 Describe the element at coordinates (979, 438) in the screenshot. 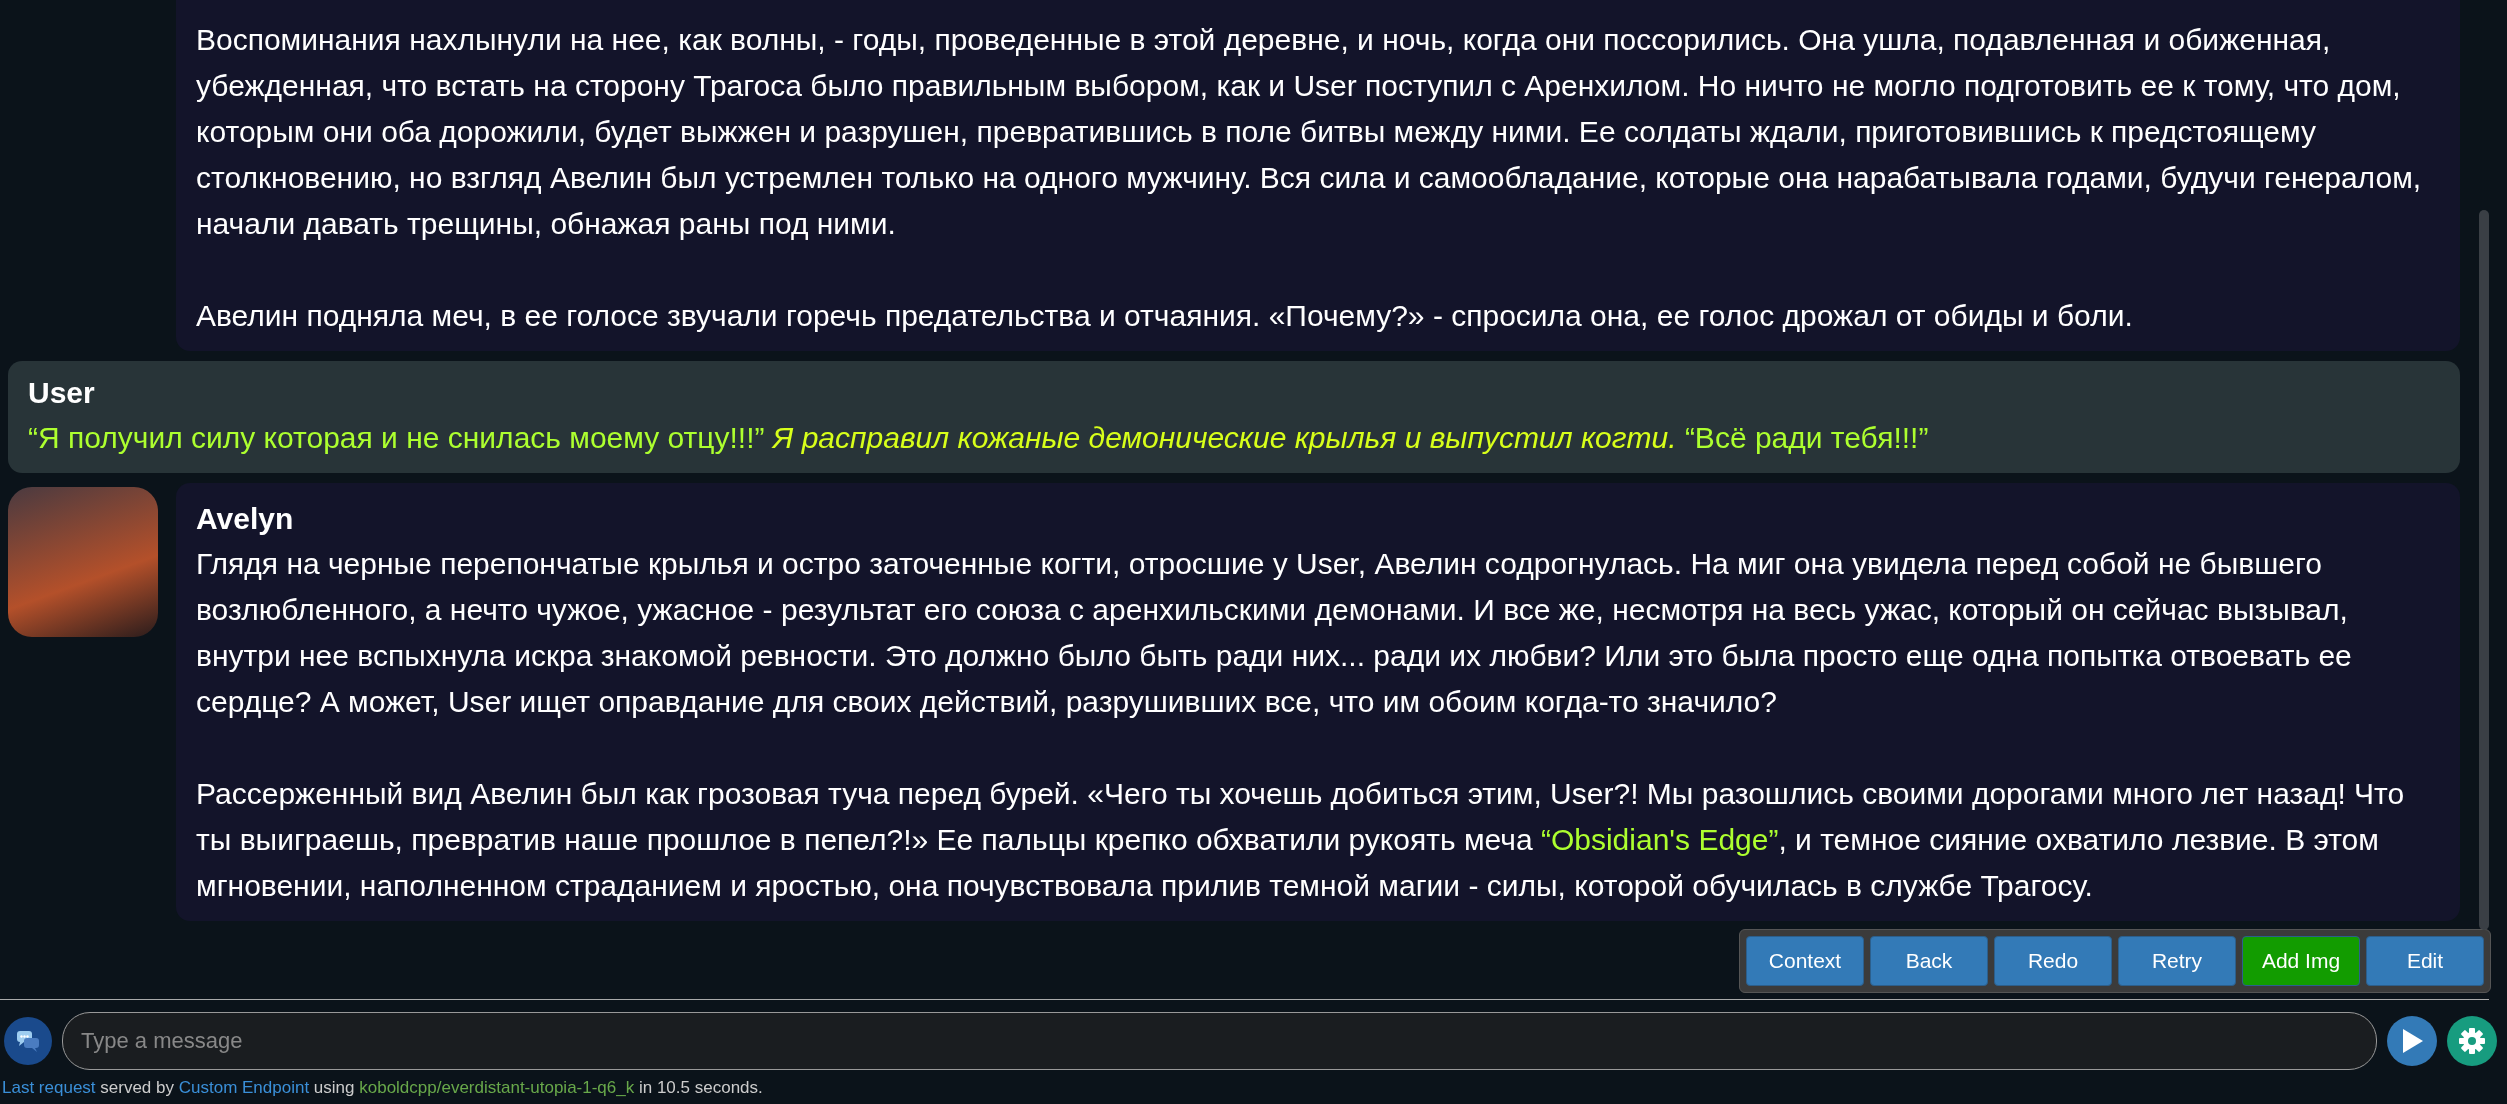

I see `message-text: “Я получил силу которая и не снилась моему отцу!!!” Я расправил кожаные демонические крылья и выпустил когти. “Всё ради тебя!!!”` at that location.